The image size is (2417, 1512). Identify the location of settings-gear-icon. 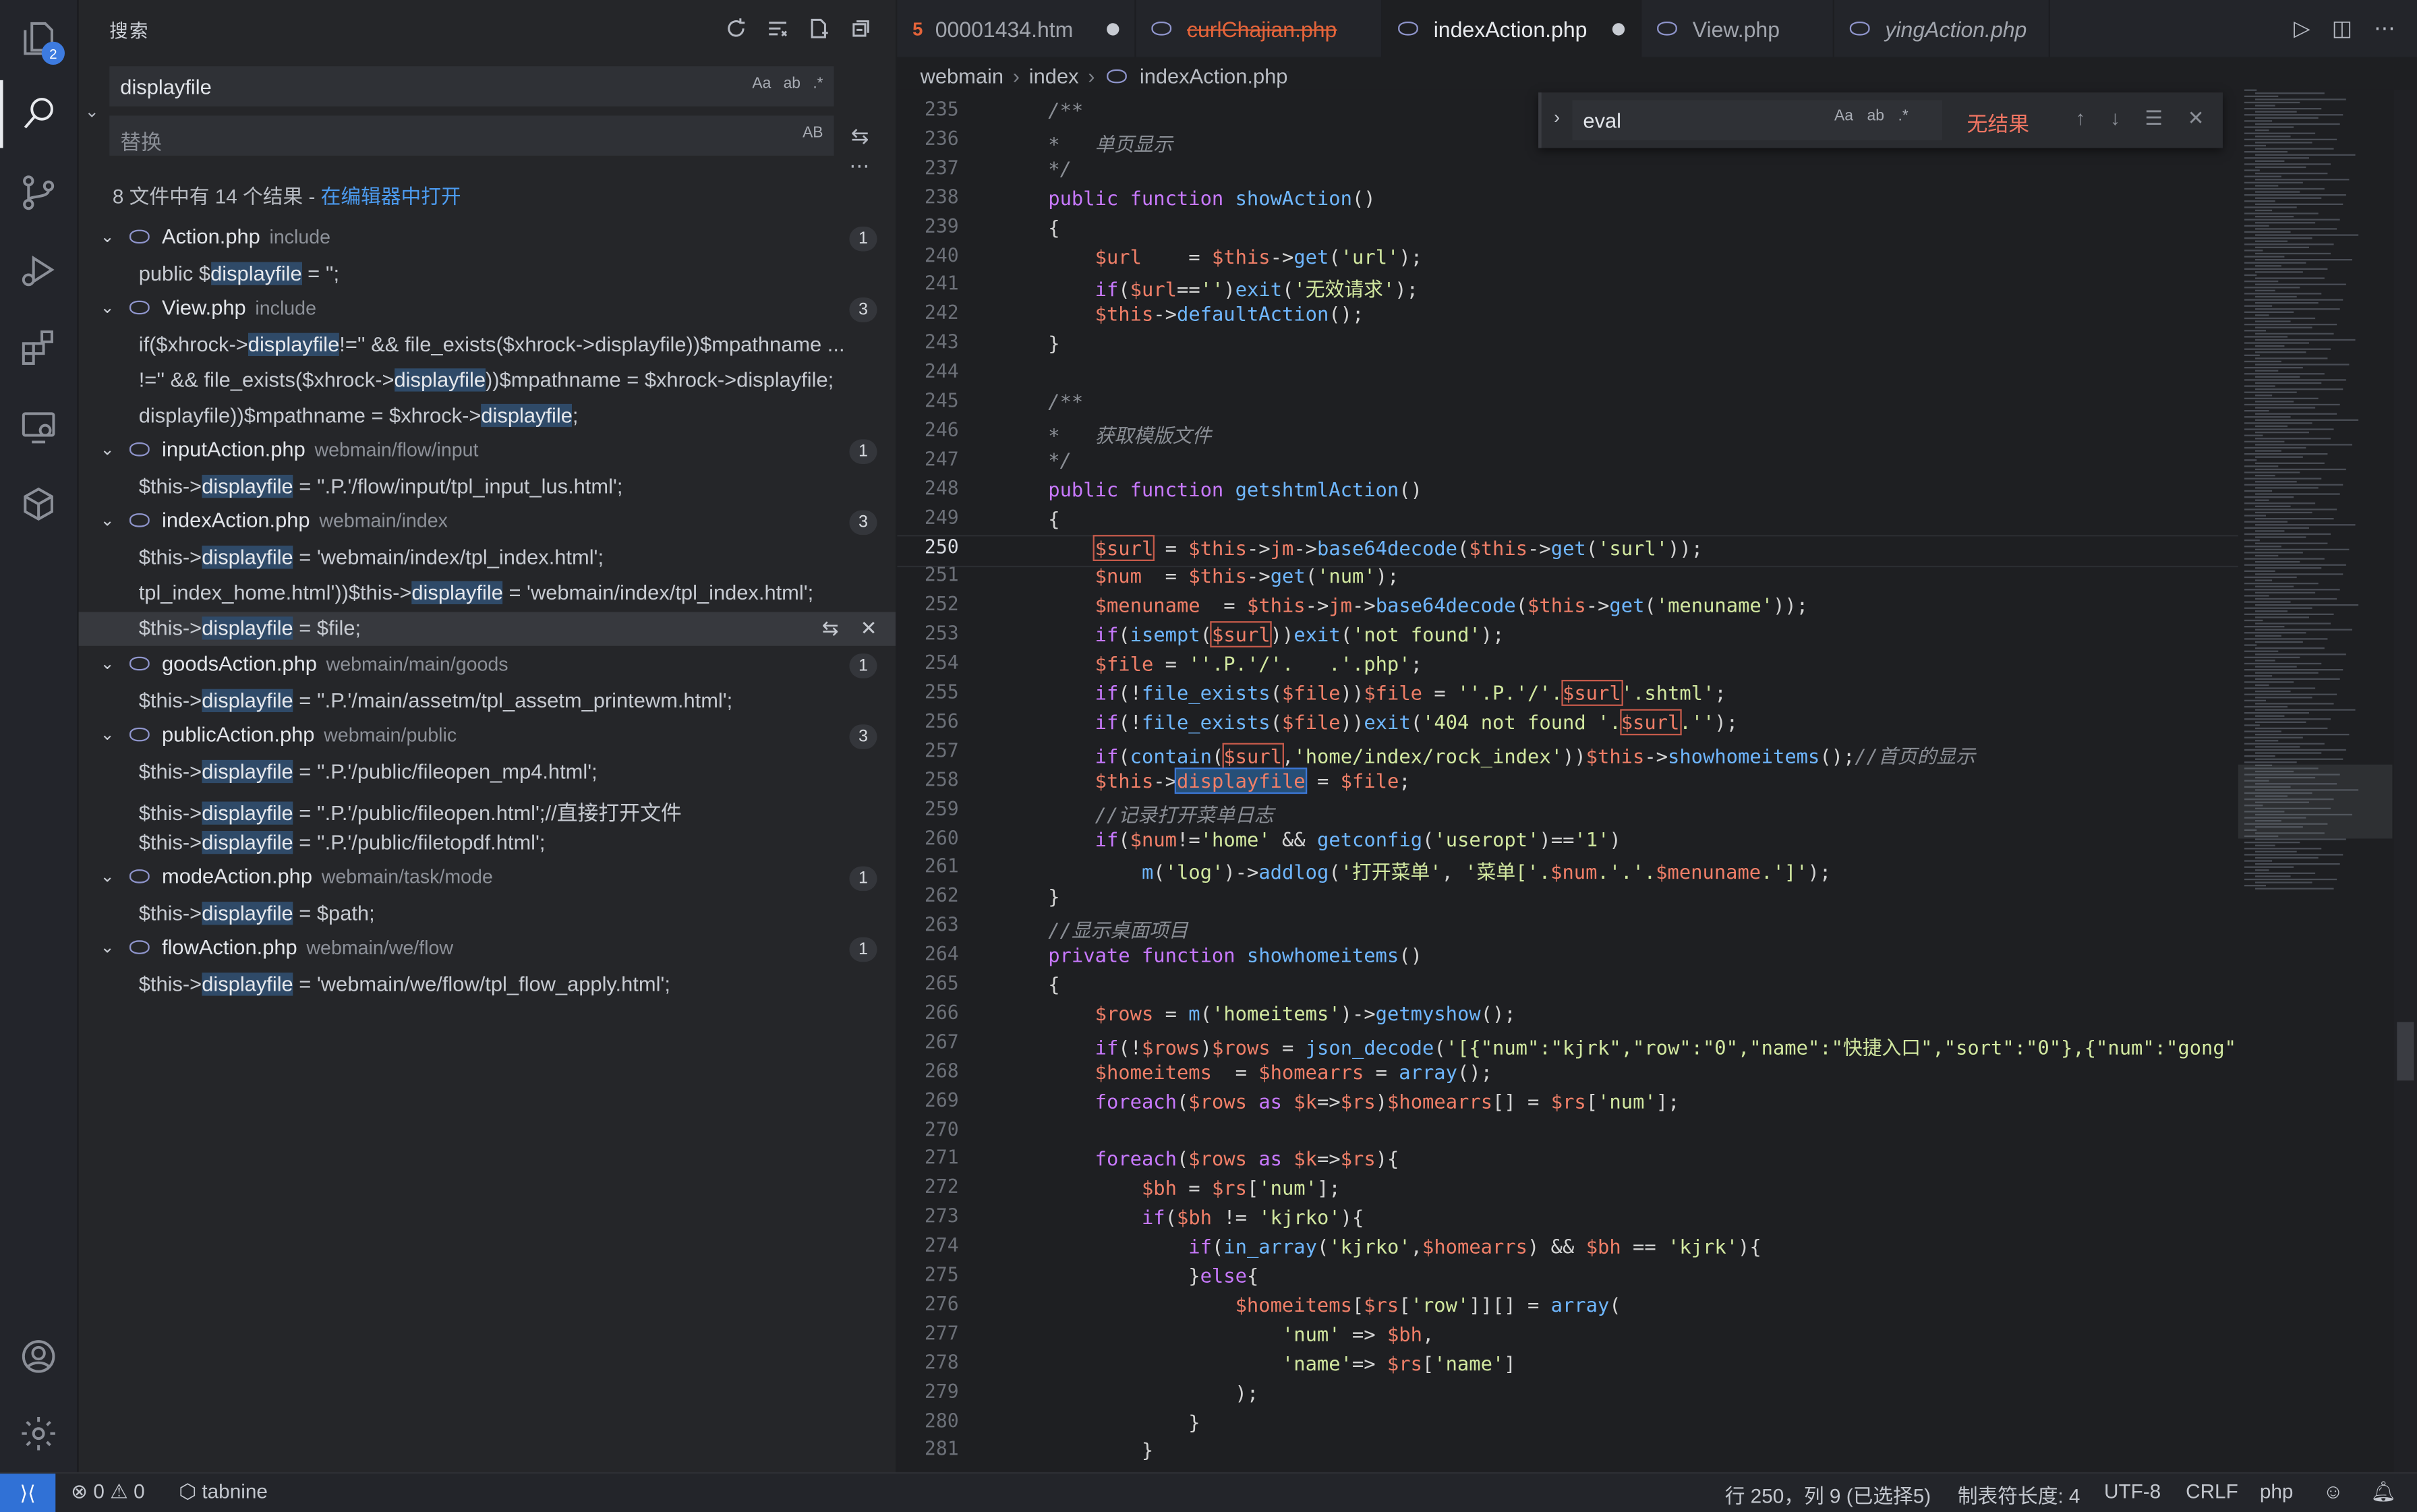
(39, 1433).